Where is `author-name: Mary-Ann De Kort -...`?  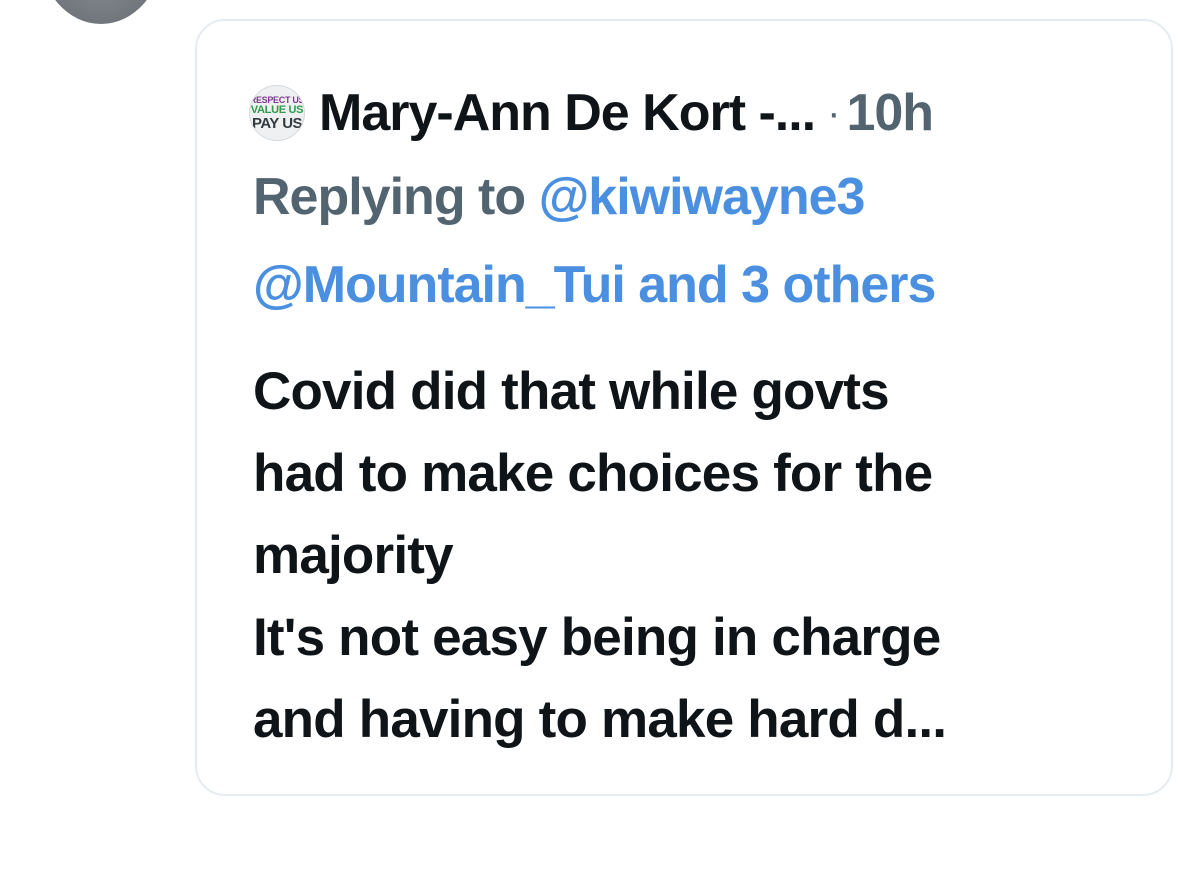 author-name: Mary-Ann De Kort -... is located at coordinates (567, 113).